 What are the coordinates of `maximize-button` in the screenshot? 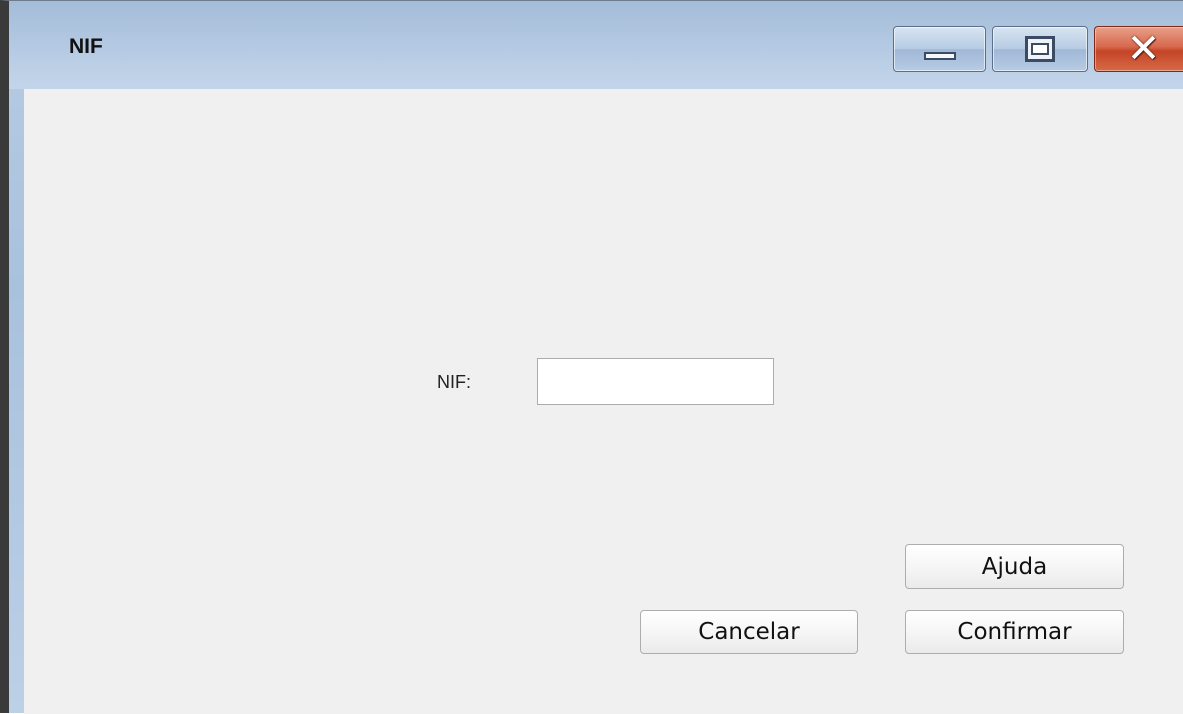 It's located at (1040, 49).